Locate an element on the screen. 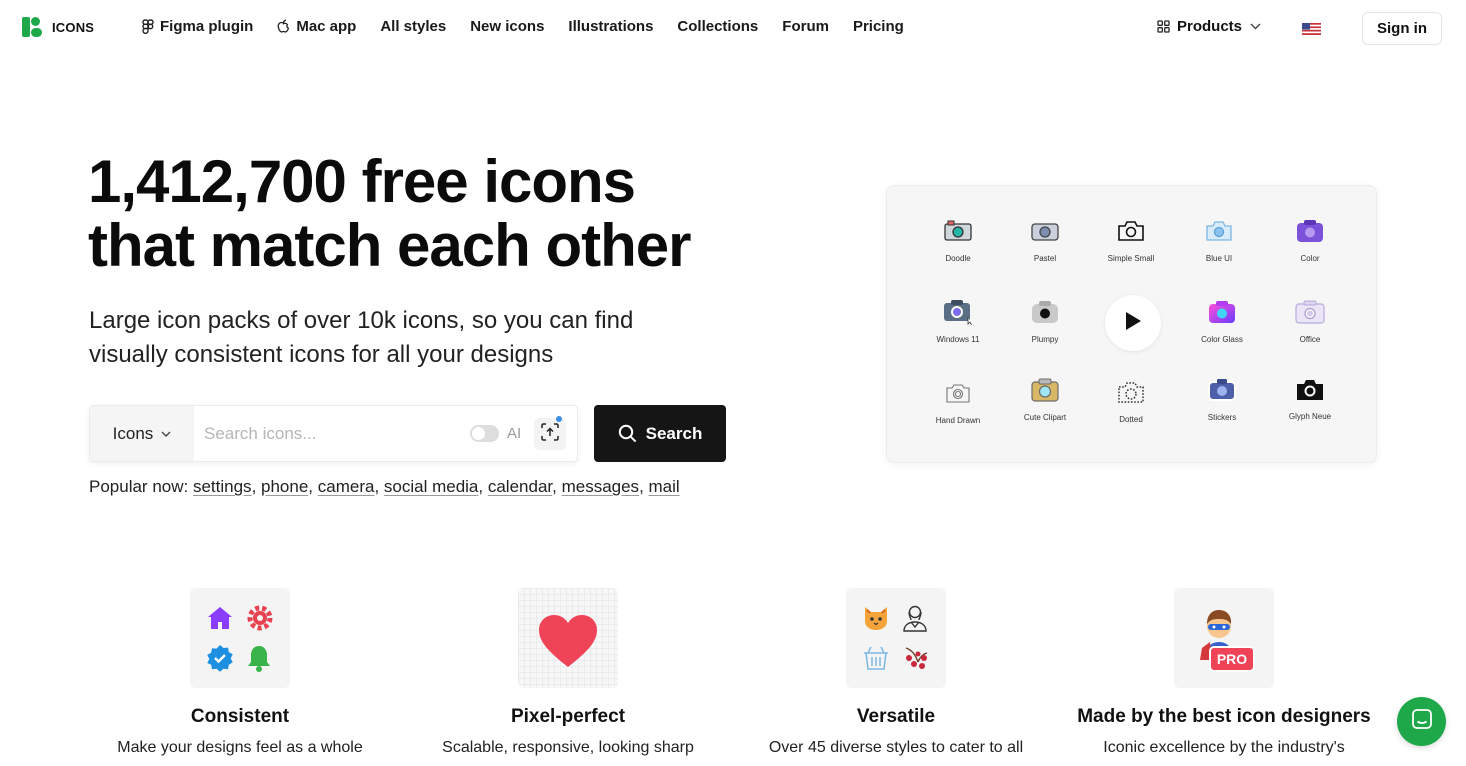 The width and height of the screenshot is (1466, 766). scan-image-icon is located at coordinates (550, 434).